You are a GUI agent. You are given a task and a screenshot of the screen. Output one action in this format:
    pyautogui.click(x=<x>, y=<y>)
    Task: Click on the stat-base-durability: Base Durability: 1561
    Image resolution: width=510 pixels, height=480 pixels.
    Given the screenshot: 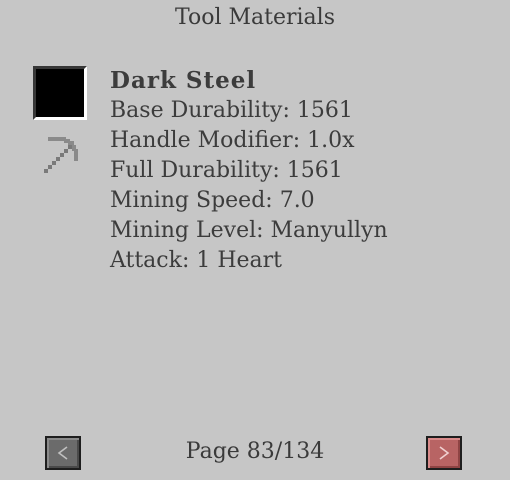 What is the action you would take?
    pyautogui.click(x=231, y=110)
    